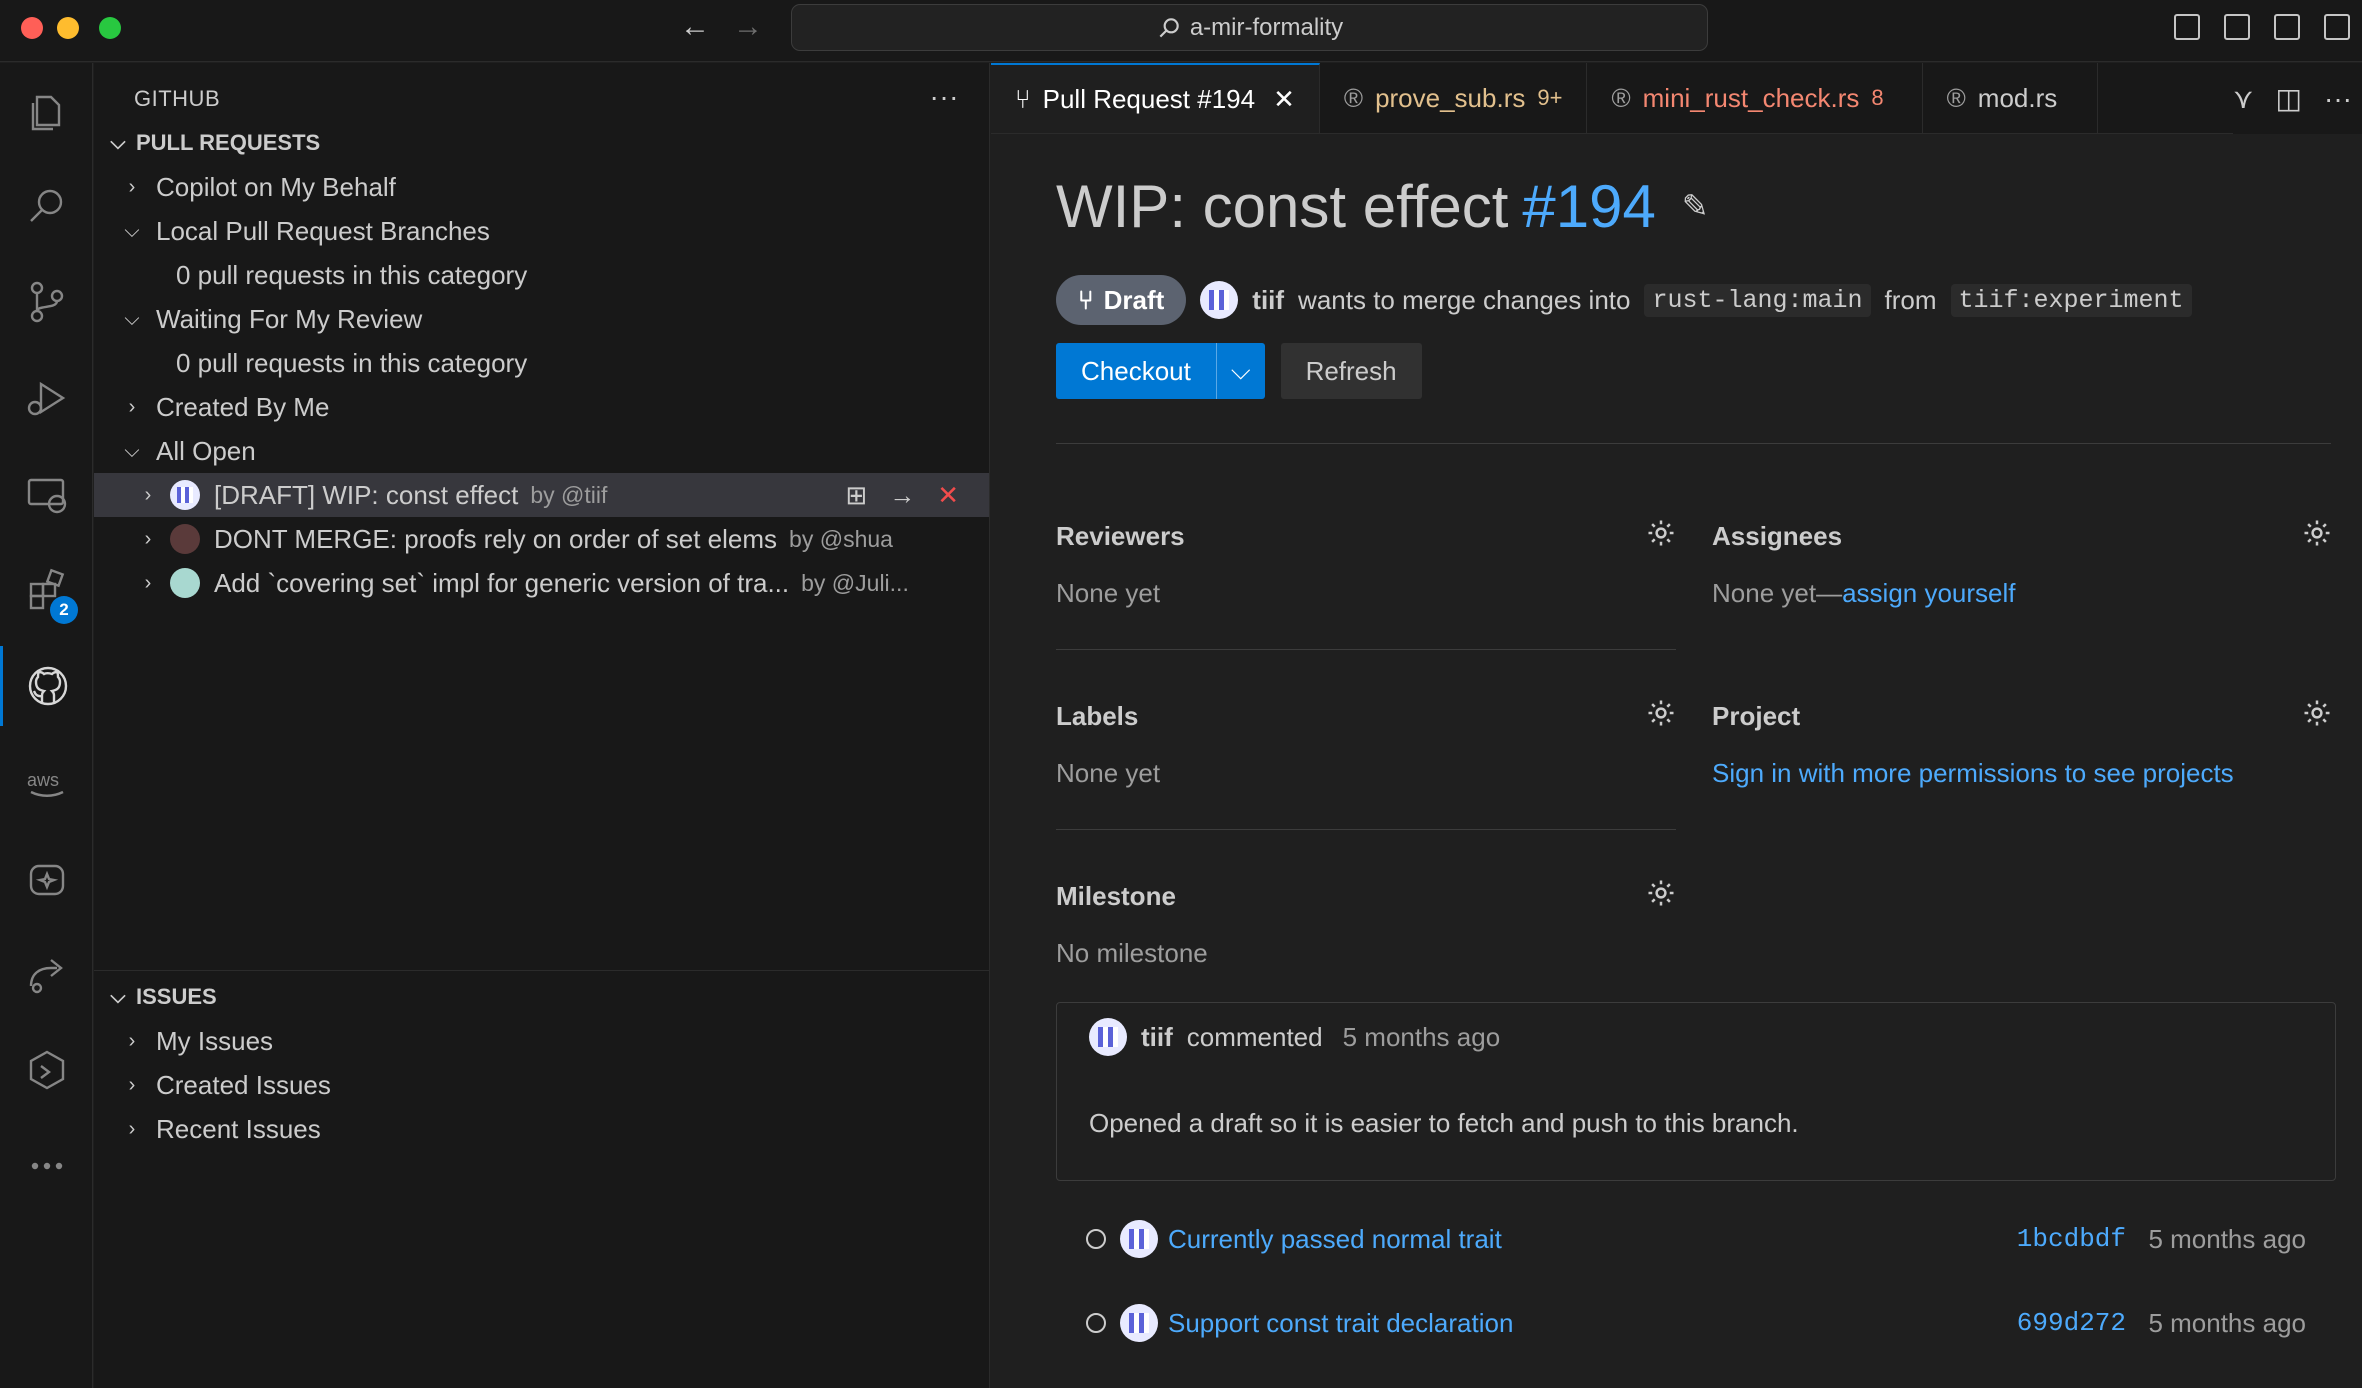 This screenshot has width=2362, height=1388. Describe the element at coordinates (46, 590) in the screenshot. I see `extensions-icon: 2` at that location.